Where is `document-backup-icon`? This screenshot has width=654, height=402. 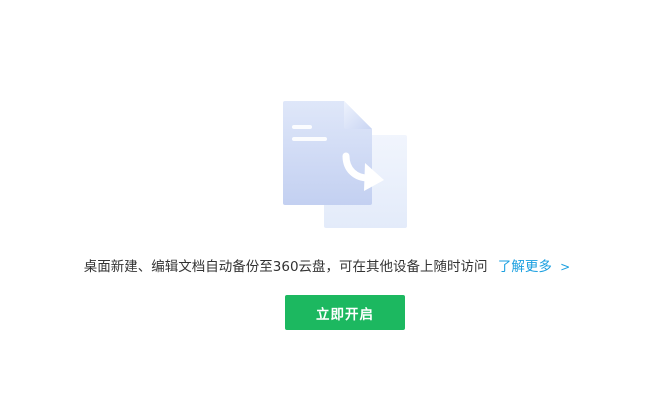
document-backup-icon is located at coordinates (345, 165).